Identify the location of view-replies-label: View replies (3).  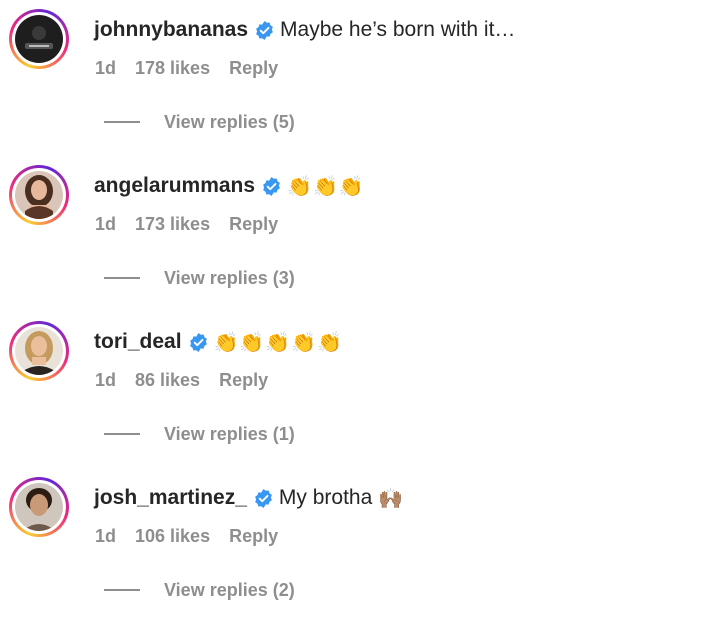
(229, 278).